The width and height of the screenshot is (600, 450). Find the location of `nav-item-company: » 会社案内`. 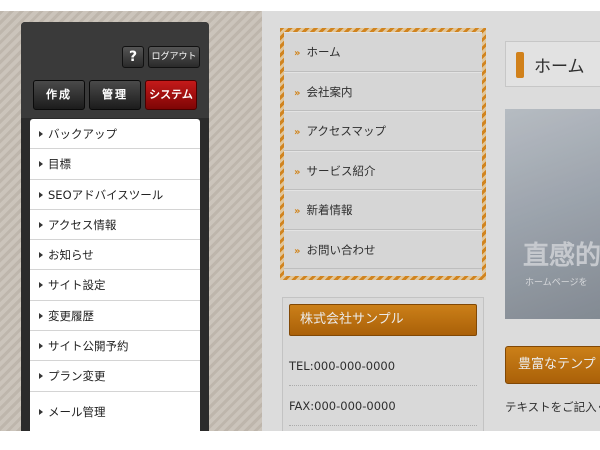

nav-item-company: » 会社案内 is located at coordinates (383, 91).